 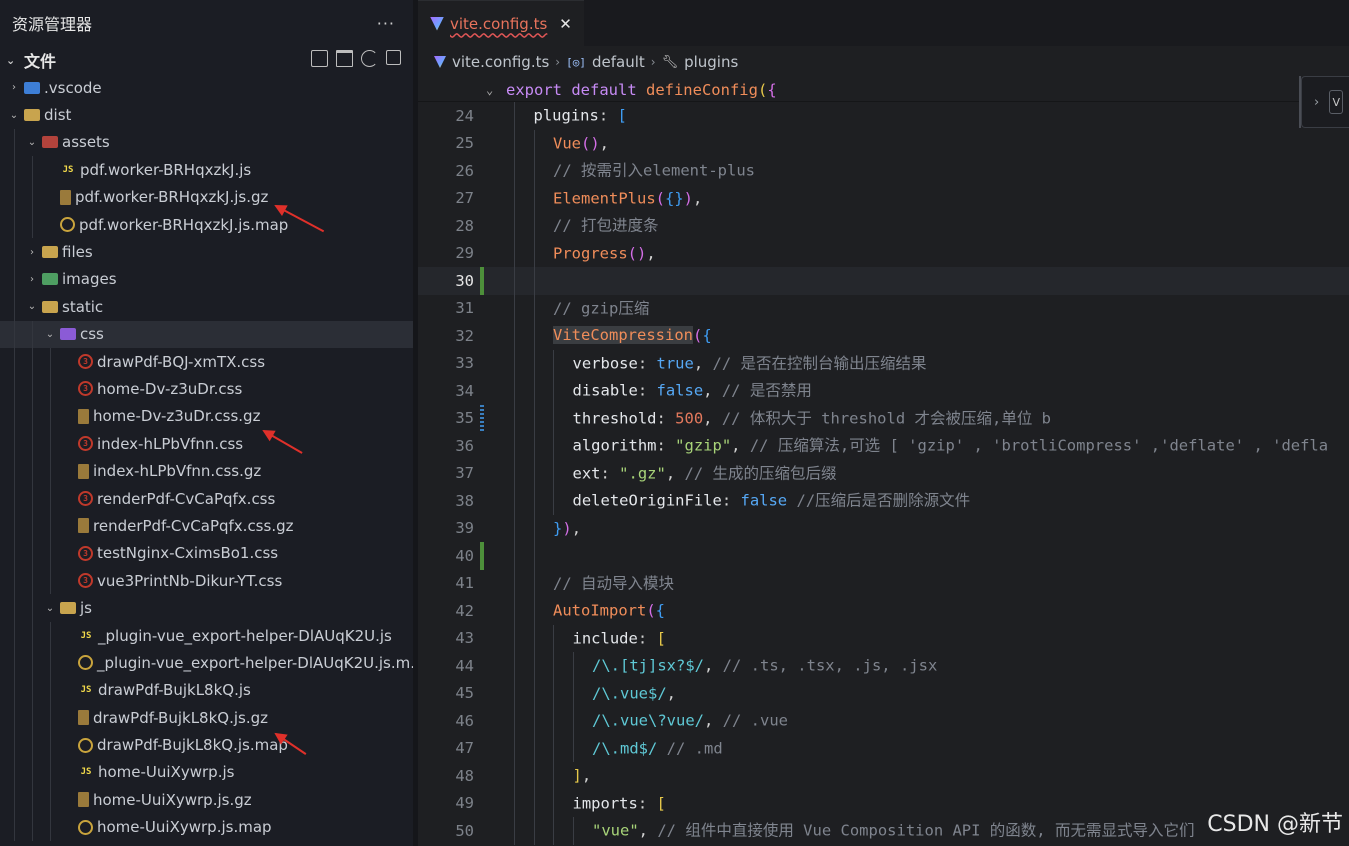 What do you see at coordinates (206, 114) in the screenshot?
I see `tree-item: ⌄ dist` at bounding box center [206, 114].